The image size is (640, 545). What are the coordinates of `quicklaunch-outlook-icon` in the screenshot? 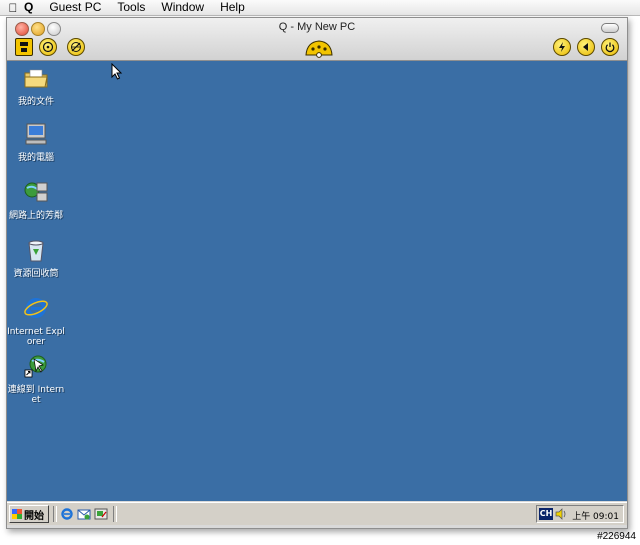 It's located at (84, 514).